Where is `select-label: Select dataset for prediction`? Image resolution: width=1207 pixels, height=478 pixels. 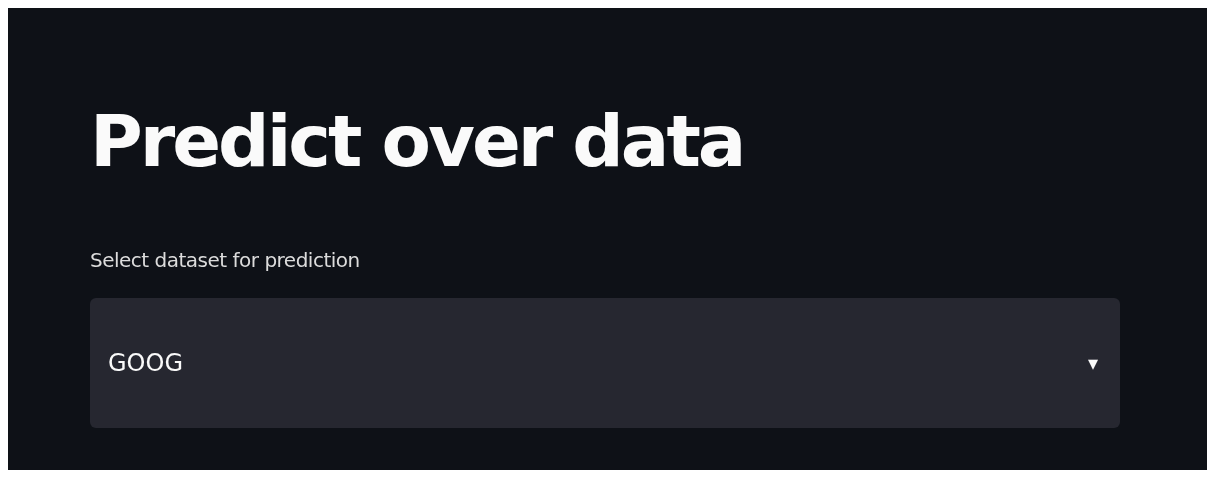 select-label: Select dataset for prediction is located at coordinates (225, 260).